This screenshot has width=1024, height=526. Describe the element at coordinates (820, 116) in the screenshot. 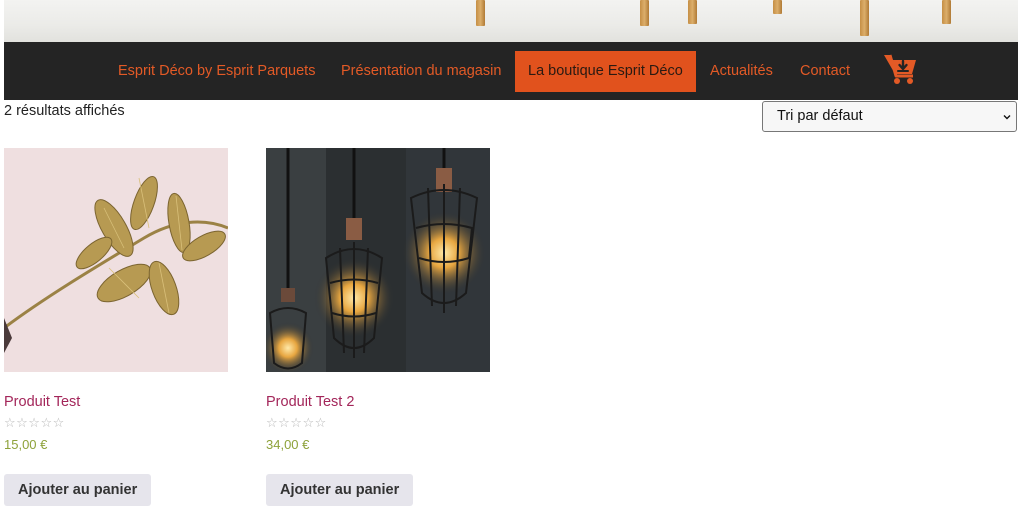

I see `sort-select-value: Tri par défaut` at that location.